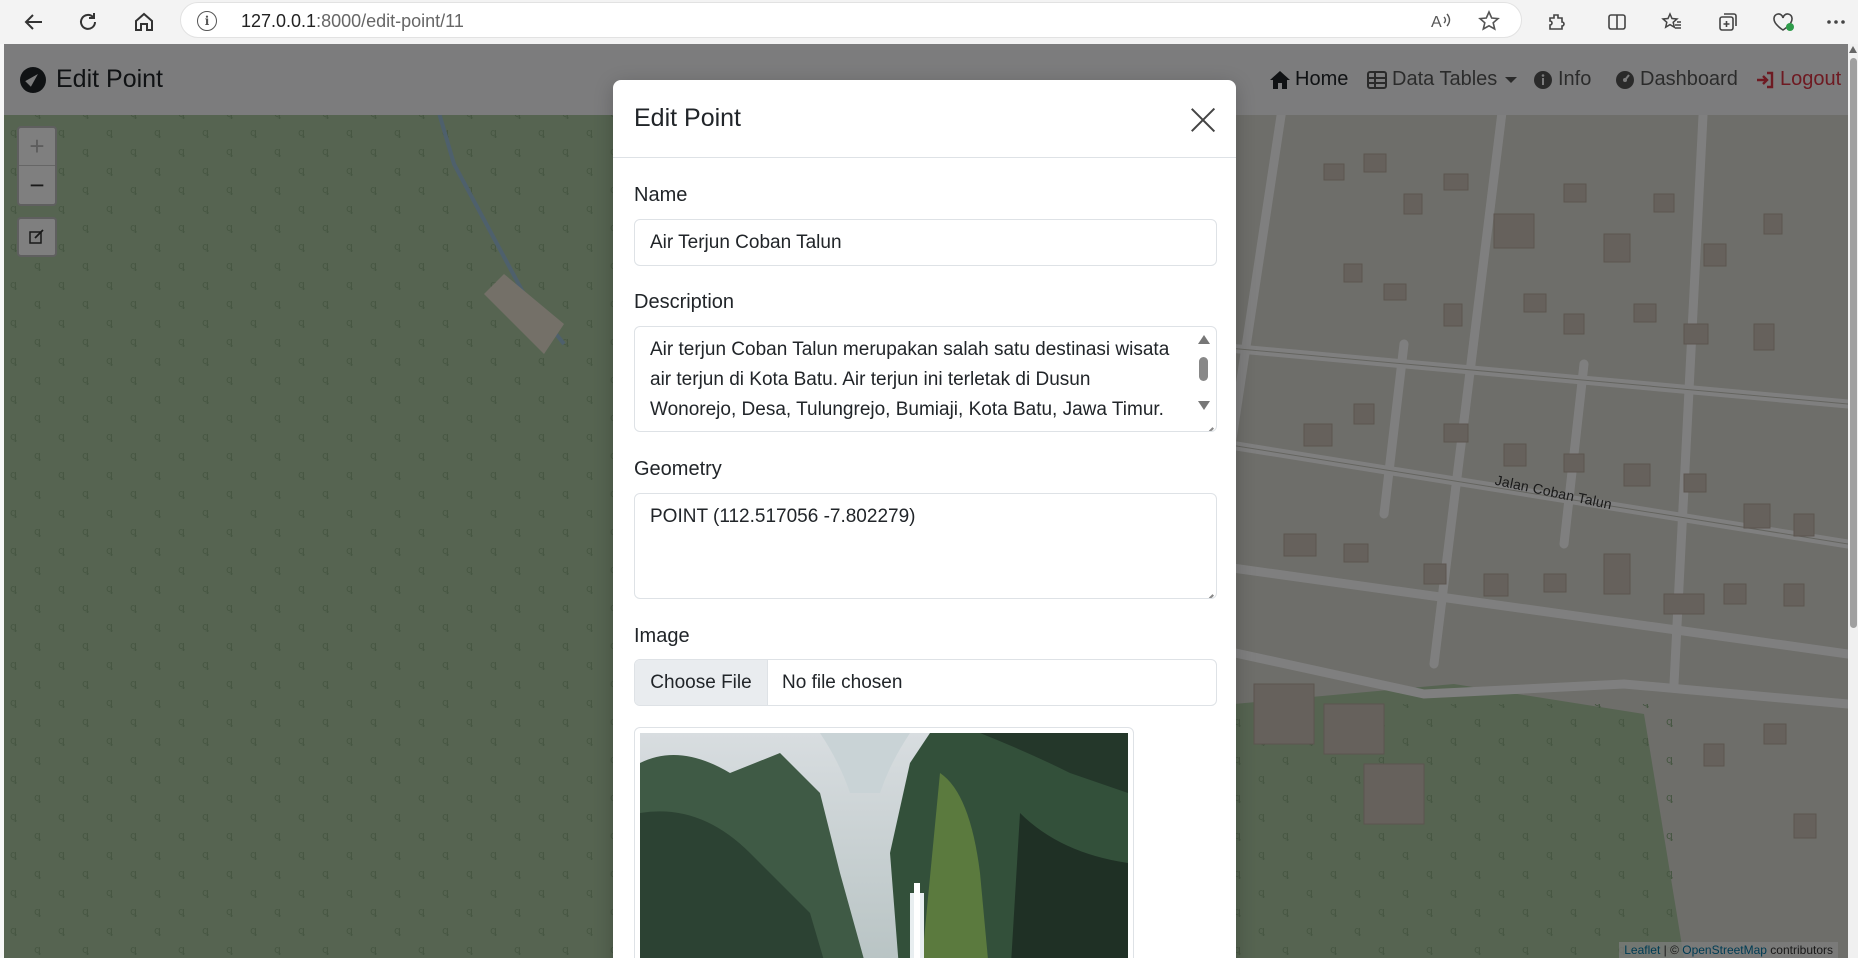 This screenshot has width=1858, height=958. What do you see at coordinates (88, 22) in the screenshot?
I see `refresh-icon` at bounding box center [88, 22].